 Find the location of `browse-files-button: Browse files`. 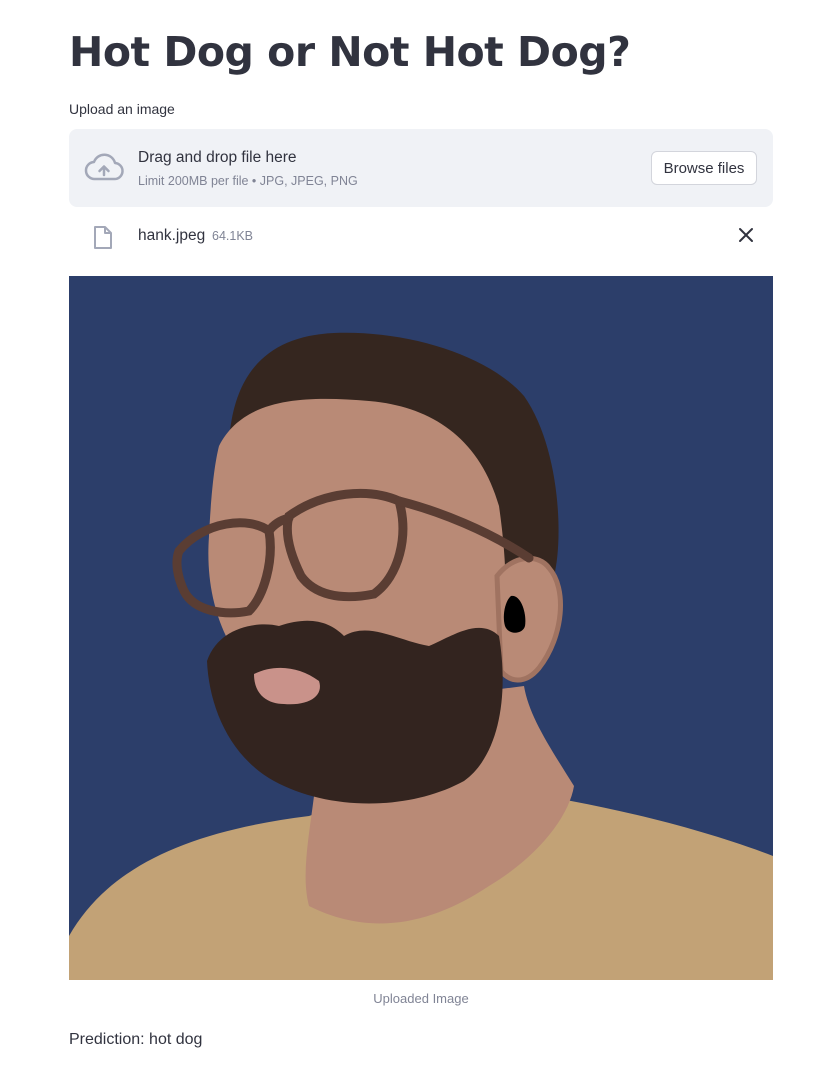

browse-files-button: Browse files is located at coordinates (704, 168).